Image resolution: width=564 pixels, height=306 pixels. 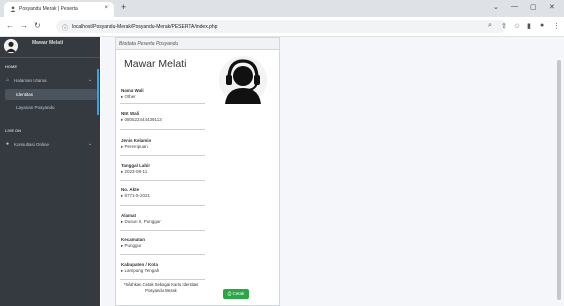 I want to click on home-icon: ⌂, so click(x=8, y=80).